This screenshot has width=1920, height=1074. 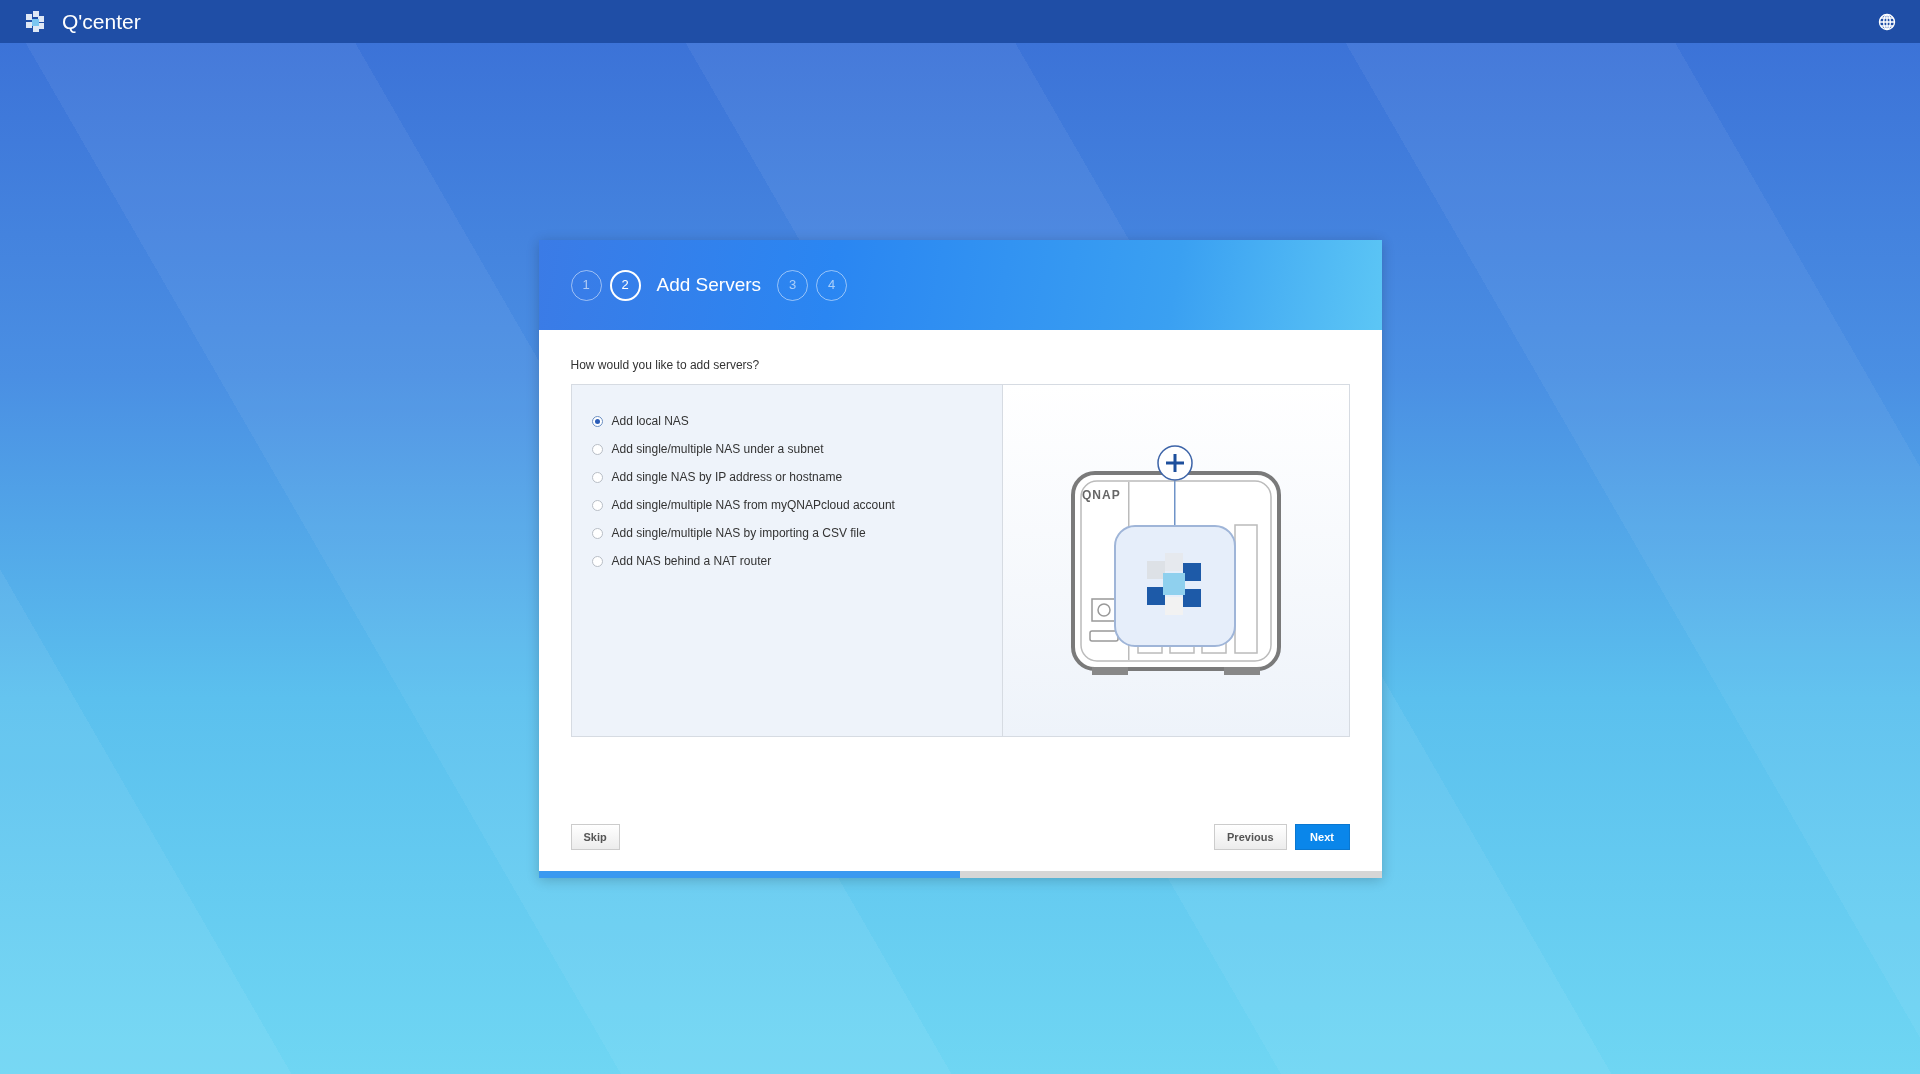 What do you see at coordinates (738, 533) in the screenshot?
I see `option-label: Add single/multiple NAS by importing a CSV file` at bounding box center [738, 533].